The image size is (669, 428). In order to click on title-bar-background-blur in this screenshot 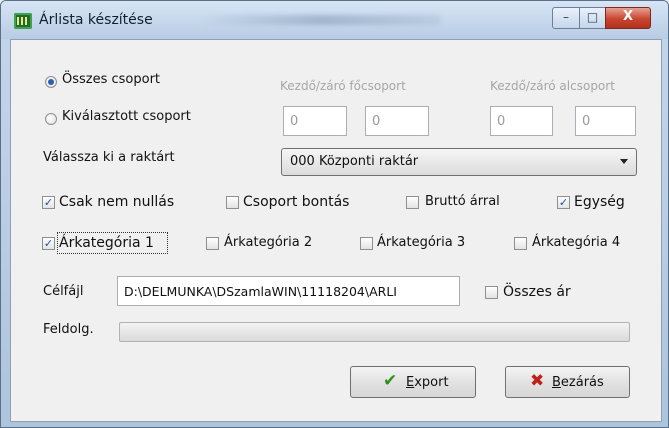, I will do `click(321, 20)`.